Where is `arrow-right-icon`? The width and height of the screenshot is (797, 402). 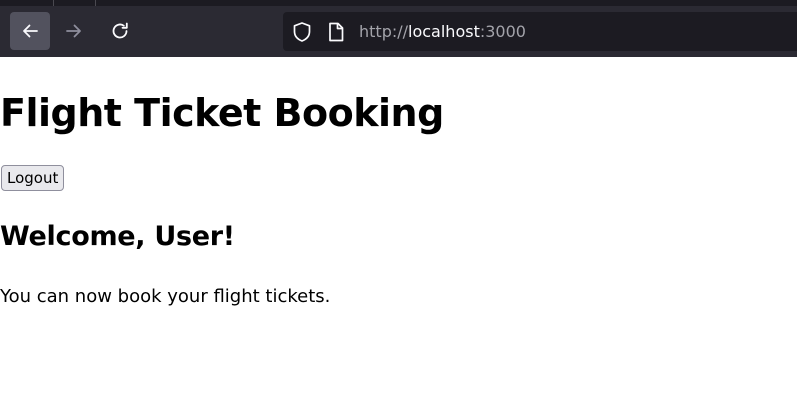 arrow-right-icon is located at coordinates (74, 31).